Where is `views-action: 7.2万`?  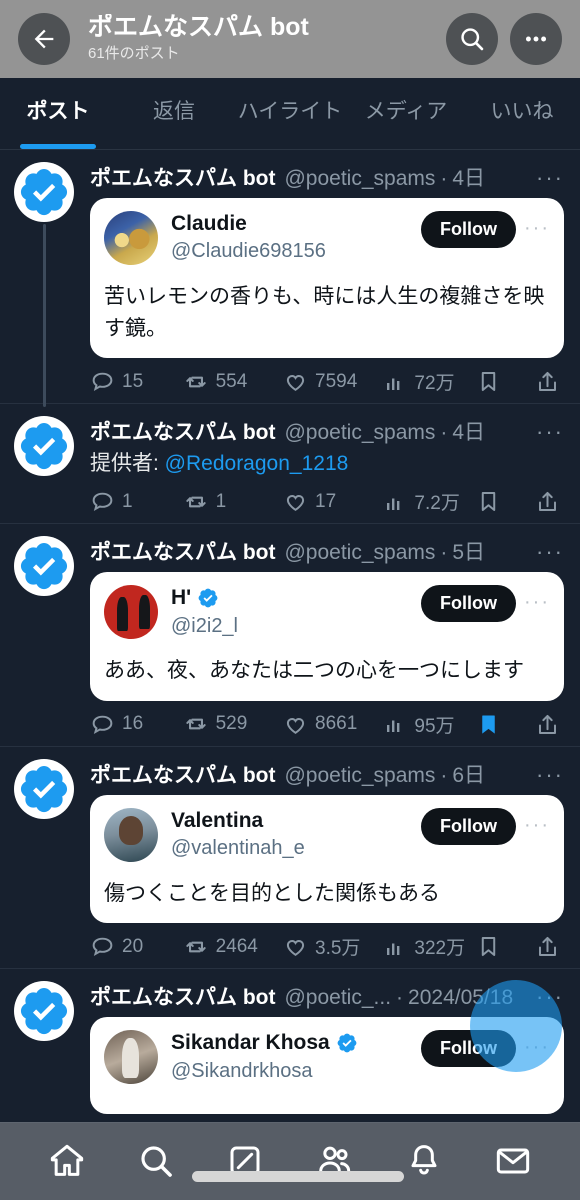 views-action: 7.2万 is located at coordinates (429, 501).